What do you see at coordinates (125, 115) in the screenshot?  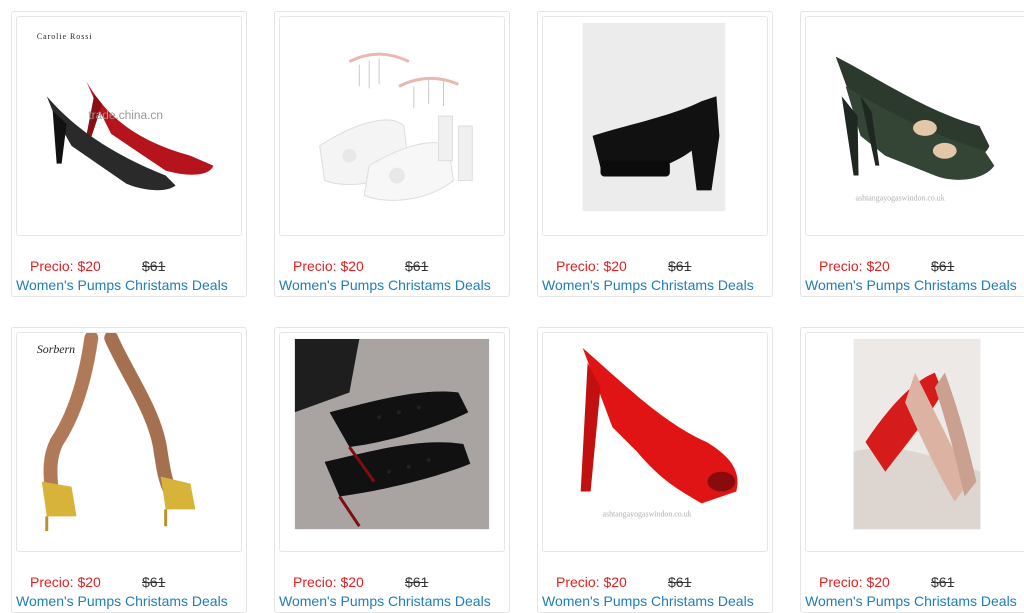 I see `image-watermark: trade.china.cn` at bounding box center [125, 115].